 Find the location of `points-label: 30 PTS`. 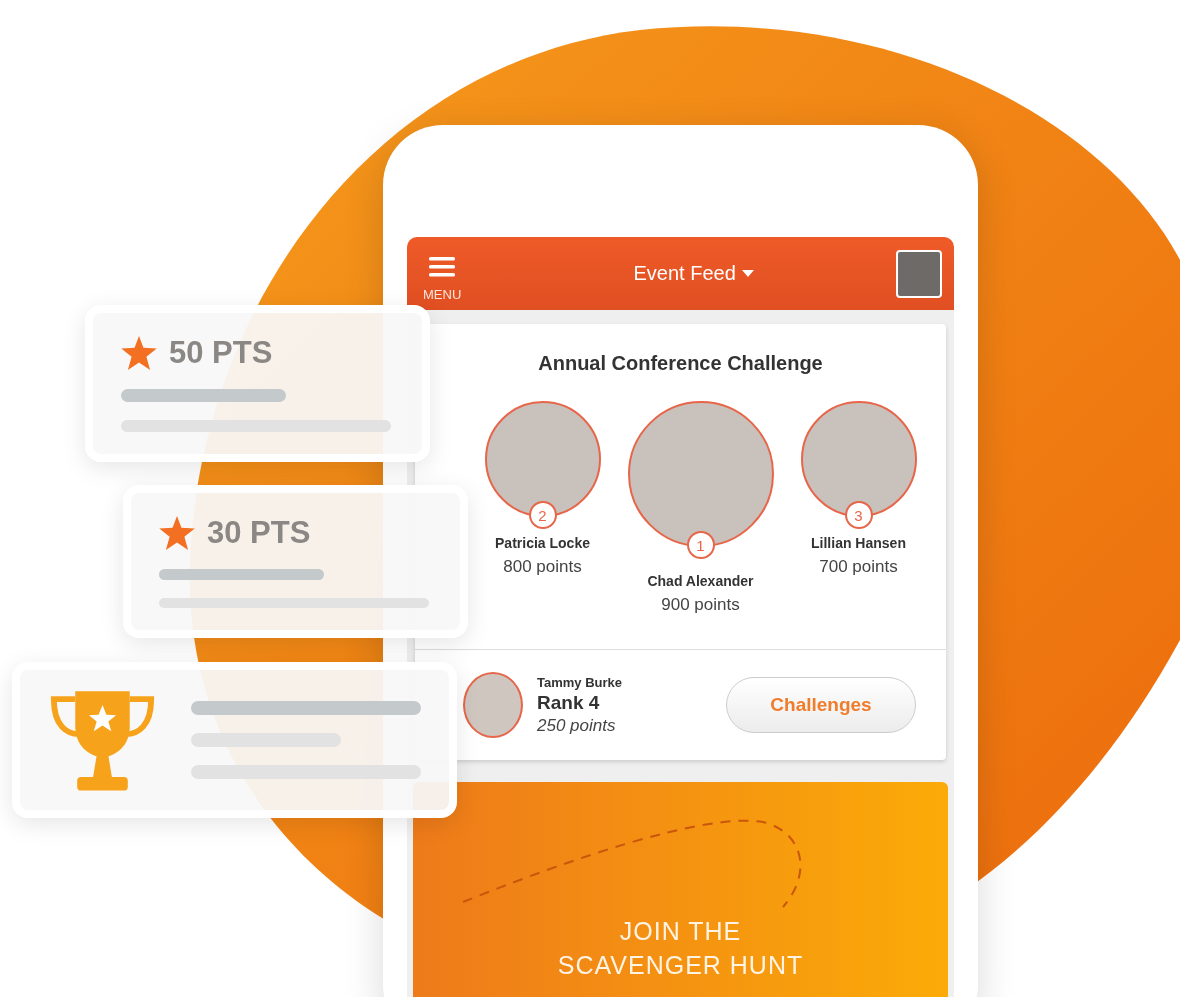

points-label: 30 PTS is located at coordinates (259, 533).